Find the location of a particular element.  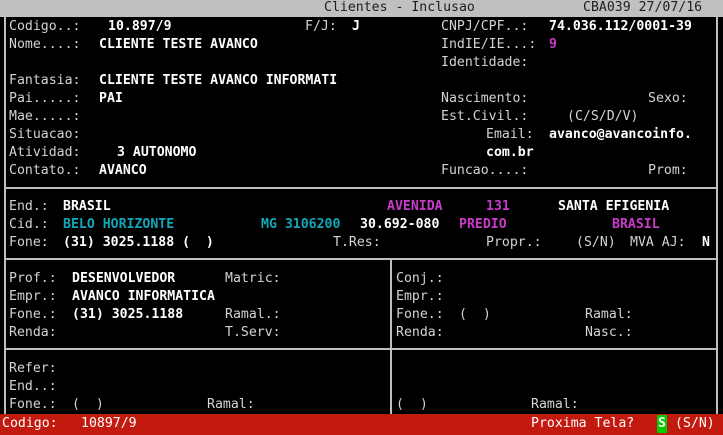

codigo-label: Codigo..: is located at coordinates (45, 26).